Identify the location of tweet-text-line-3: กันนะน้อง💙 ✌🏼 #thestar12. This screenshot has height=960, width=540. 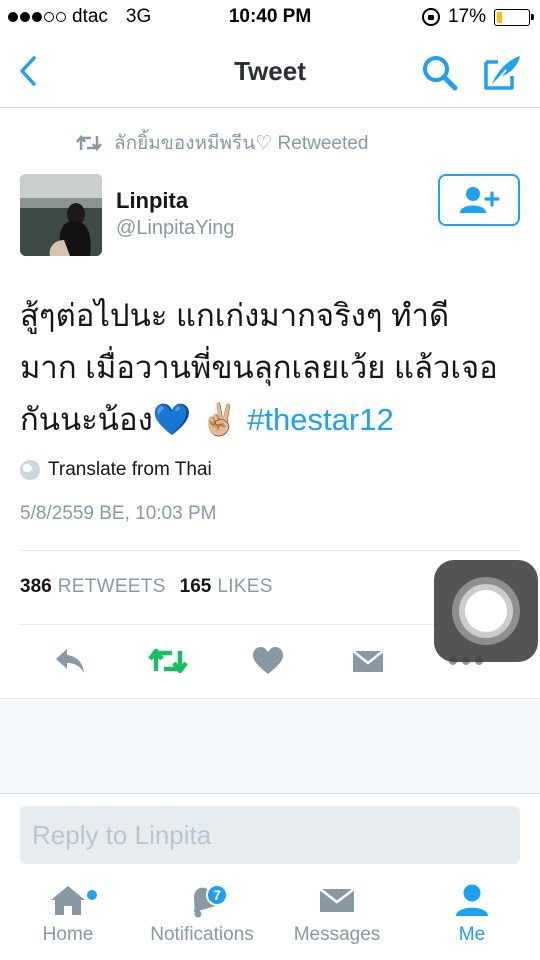
(270, 420).